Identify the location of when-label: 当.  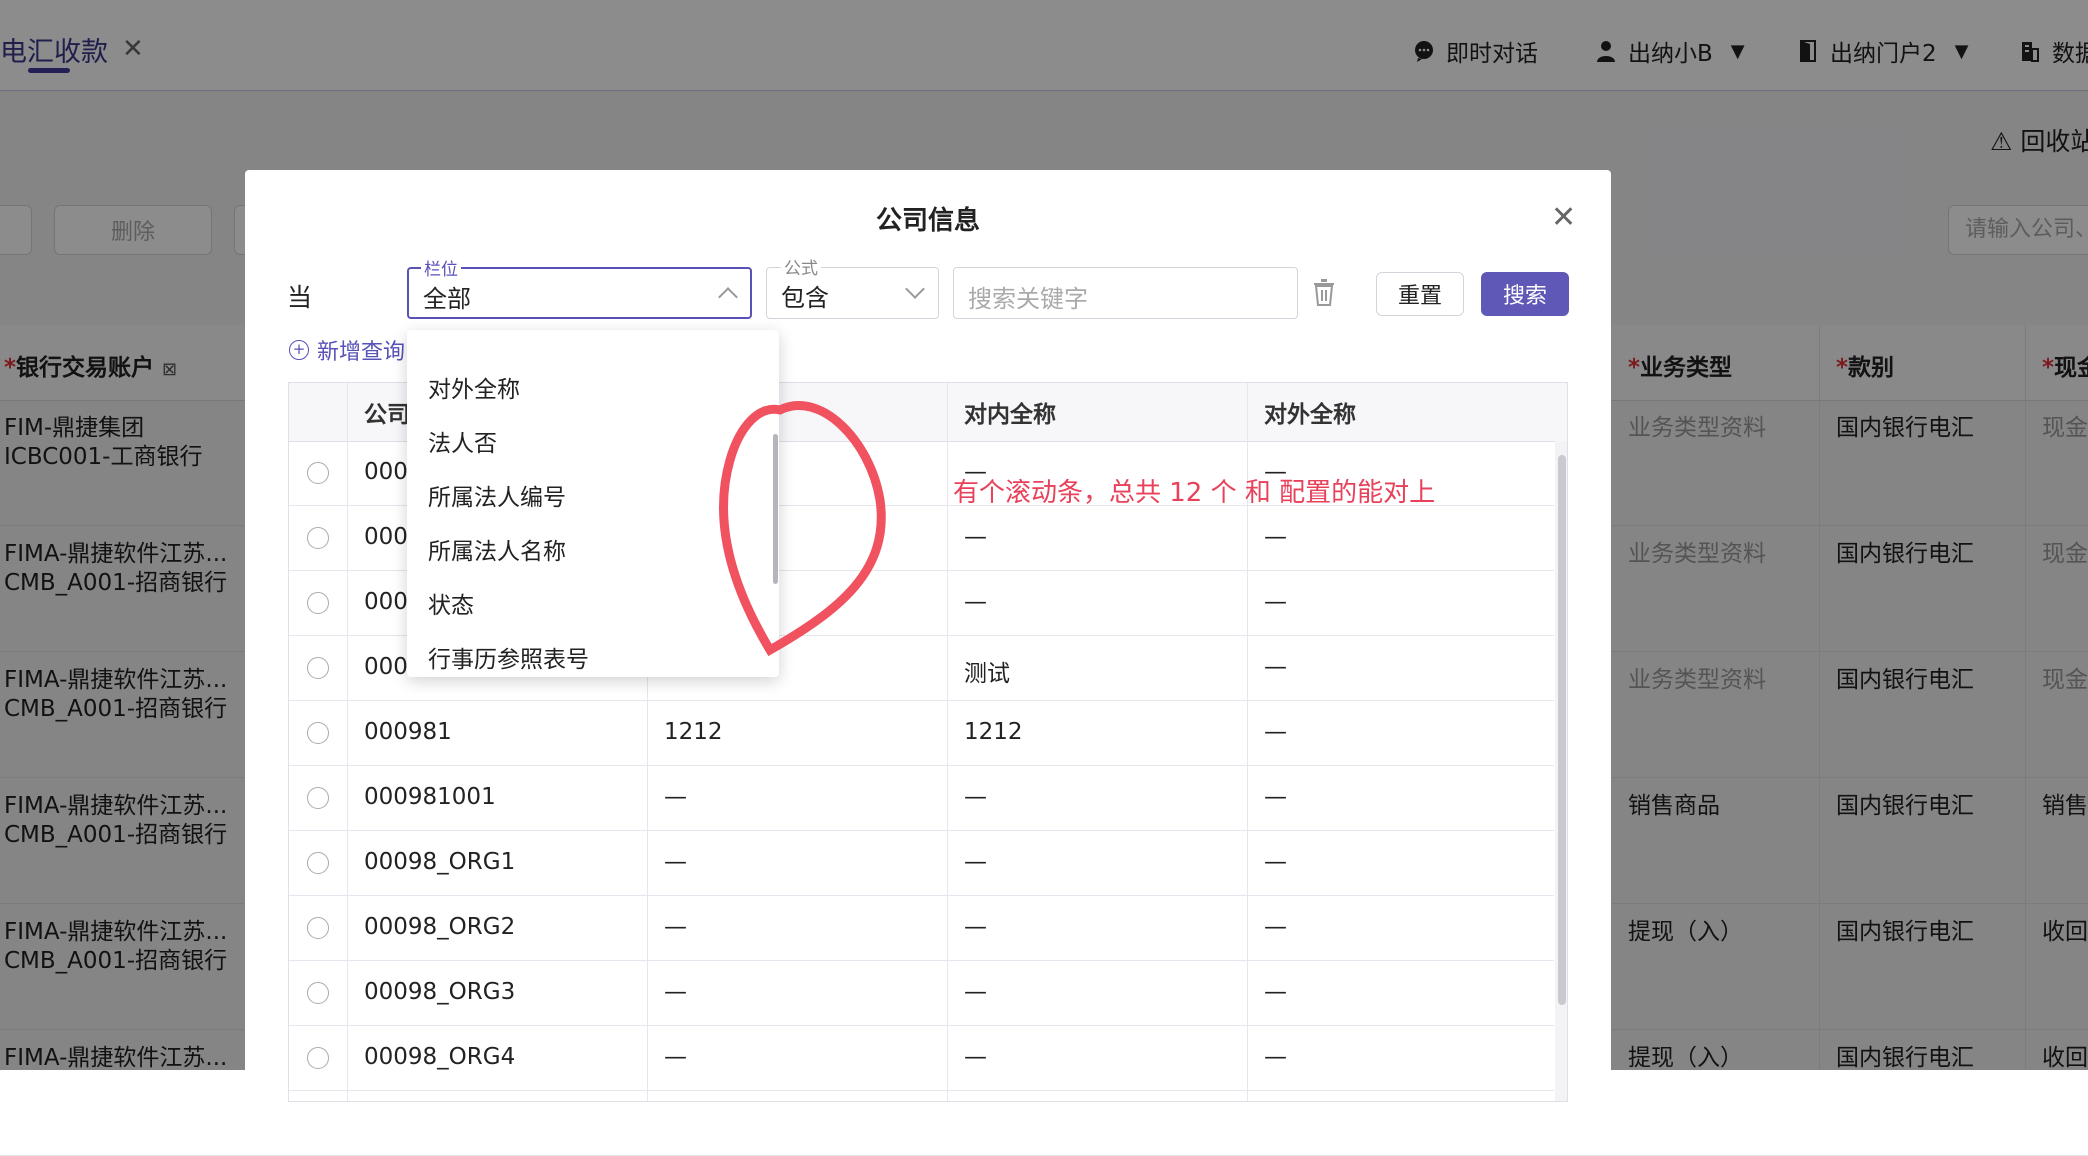
(300, 297).